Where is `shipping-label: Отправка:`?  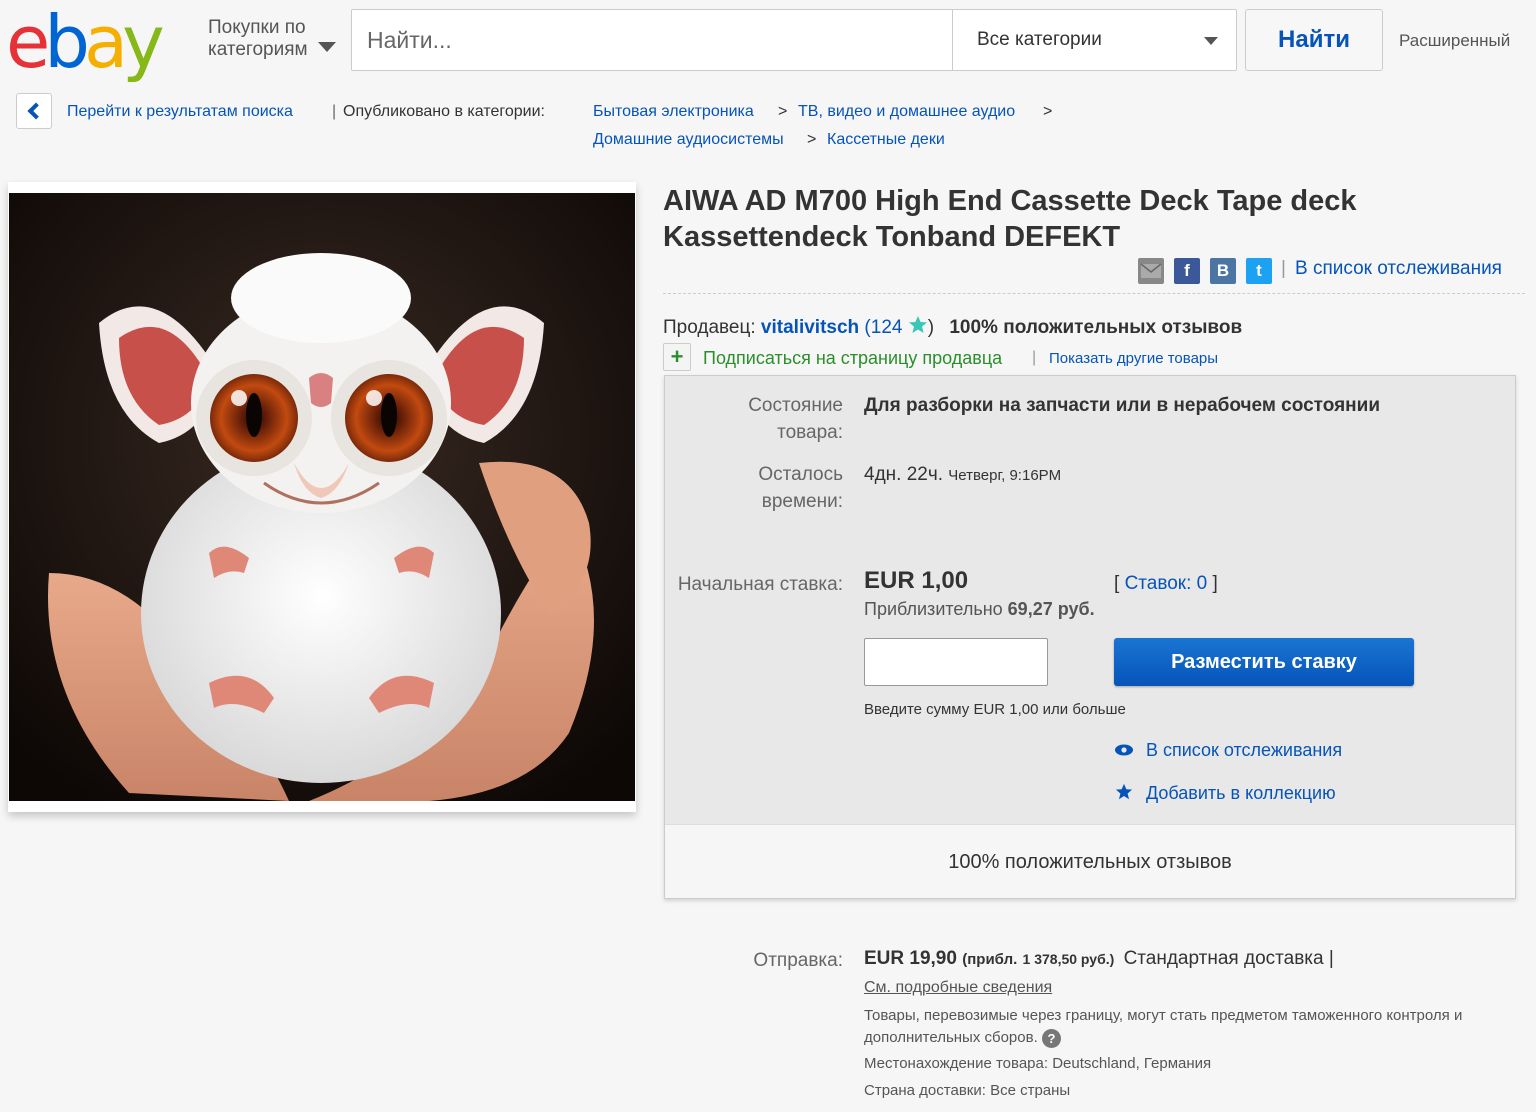
shipping-label: Отправка: is located at coordinates (798, 960).